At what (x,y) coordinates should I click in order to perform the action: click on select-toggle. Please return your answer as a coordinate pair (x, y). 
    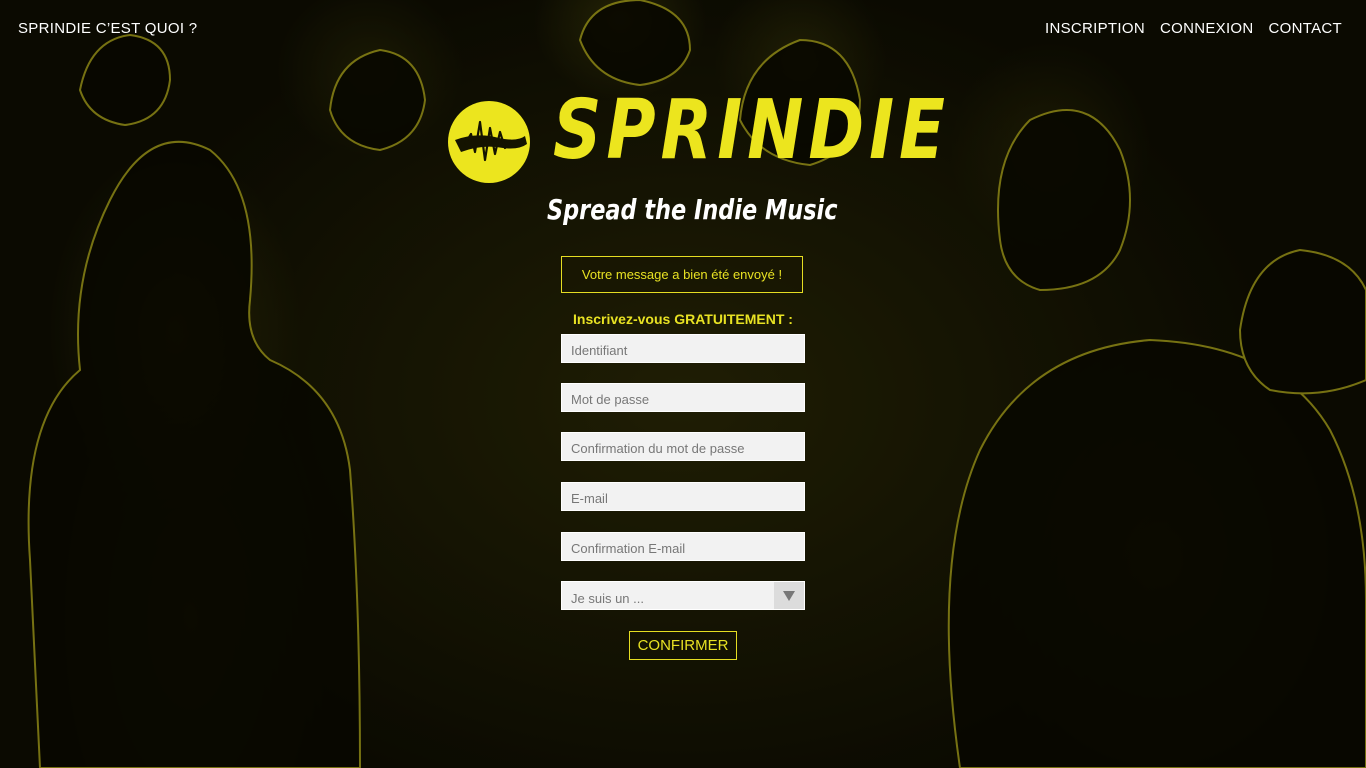
    Looking at the image, I should click on (789, 595).